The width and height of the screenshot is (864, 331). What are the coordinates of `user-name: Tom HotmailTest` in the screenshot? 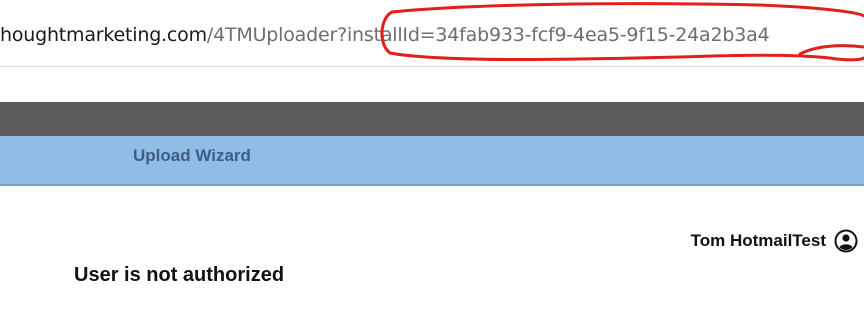 It's located at (758, 241).